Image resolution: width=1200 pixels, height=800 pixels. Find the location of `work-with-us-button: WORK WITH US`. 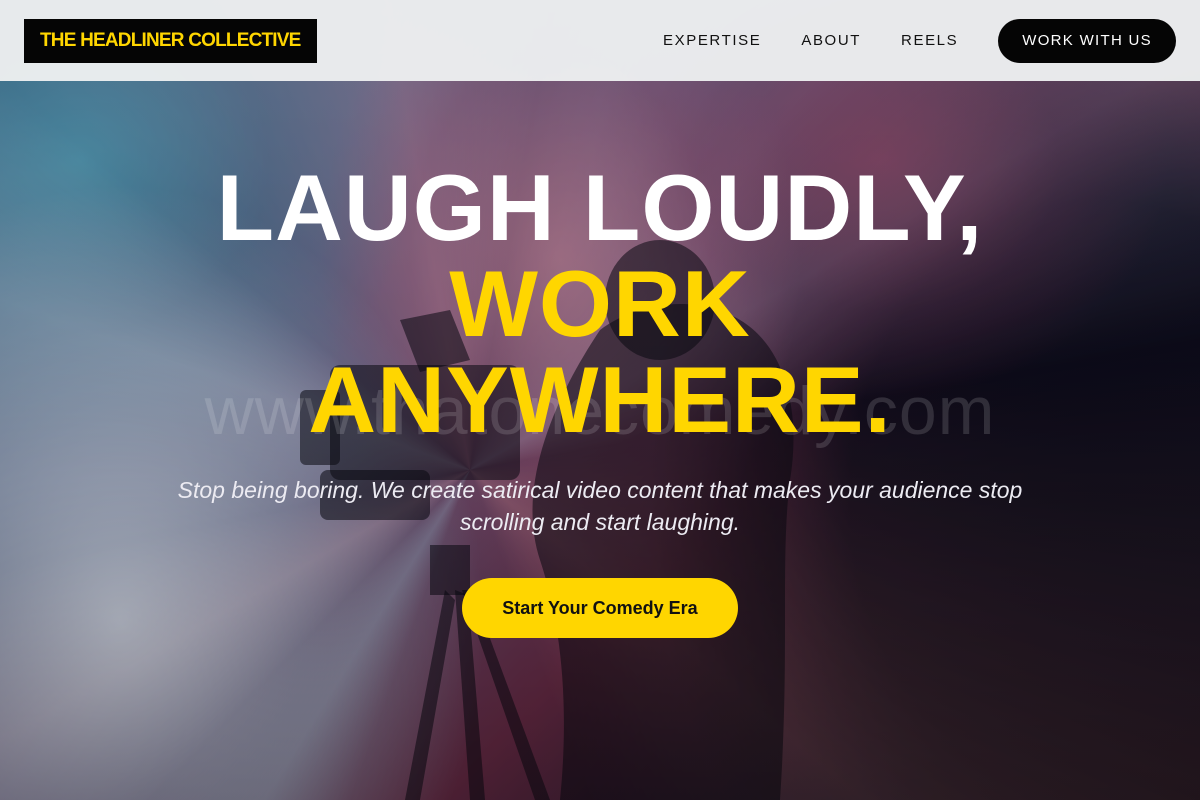

work-with-us-button: WORK WITH US is located at coordinates (1087, 40).